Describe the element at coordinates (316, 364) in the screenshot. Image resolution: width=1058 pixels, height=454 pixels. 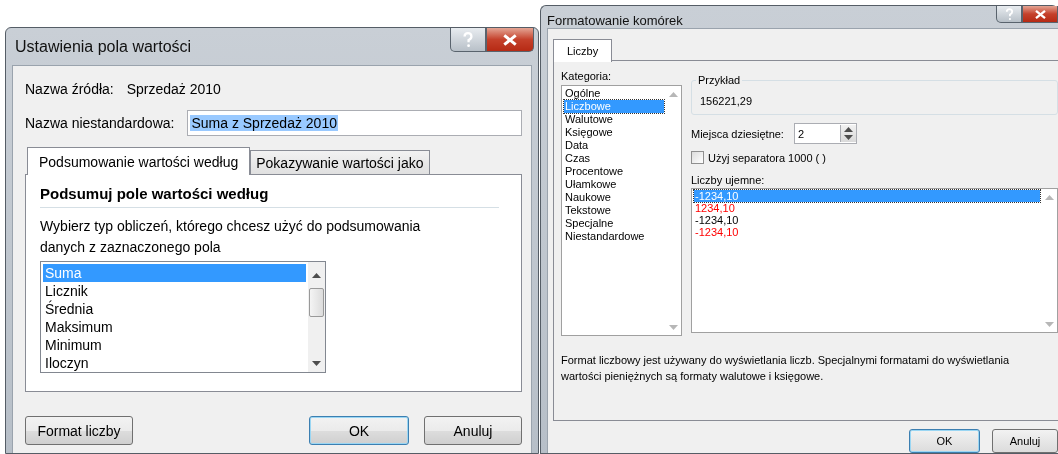
I see `scroll-down-icon` at that location.